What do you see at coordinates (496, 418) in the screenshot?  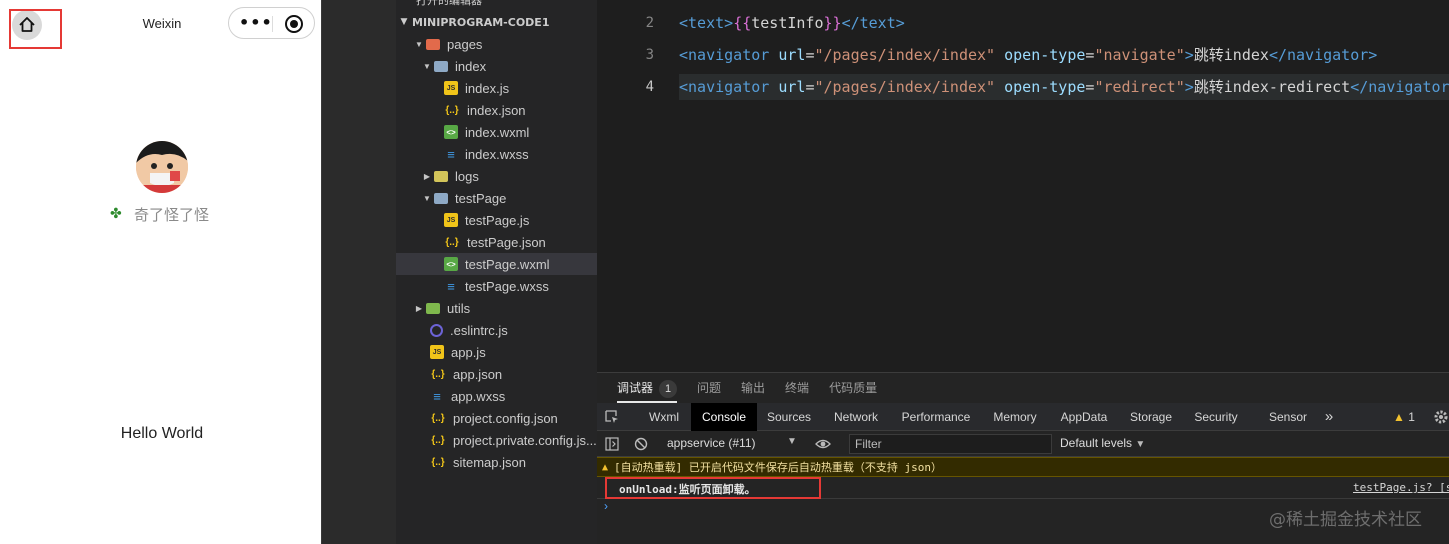 I see `tree-file-project-config: {..} project.config.json` at bounding box center [496, 418].